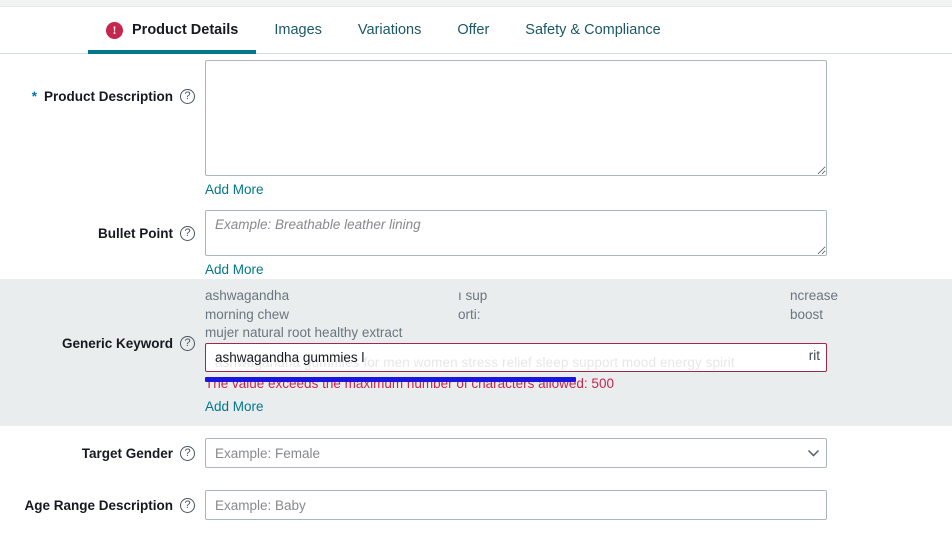  What do you see at coordinates (108, 96) in the screenshot?
I see `product-description-label: Product Description` at bounding box center [108, 96].